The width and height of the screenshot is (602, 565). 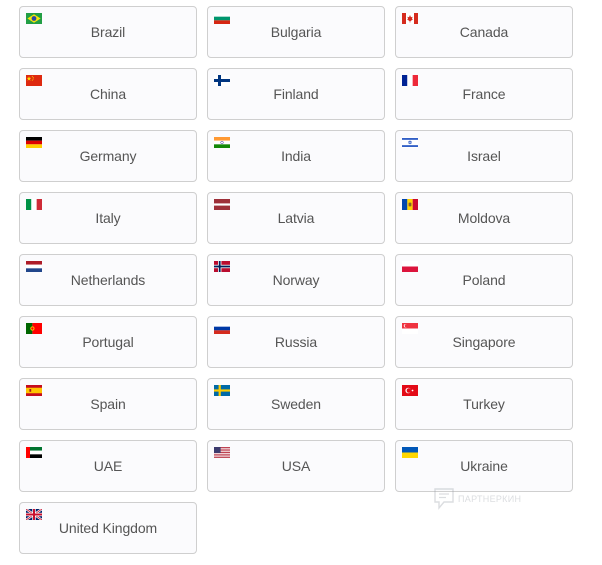 I want to click on country-card-usa: USA, so click(x=296, y=466).